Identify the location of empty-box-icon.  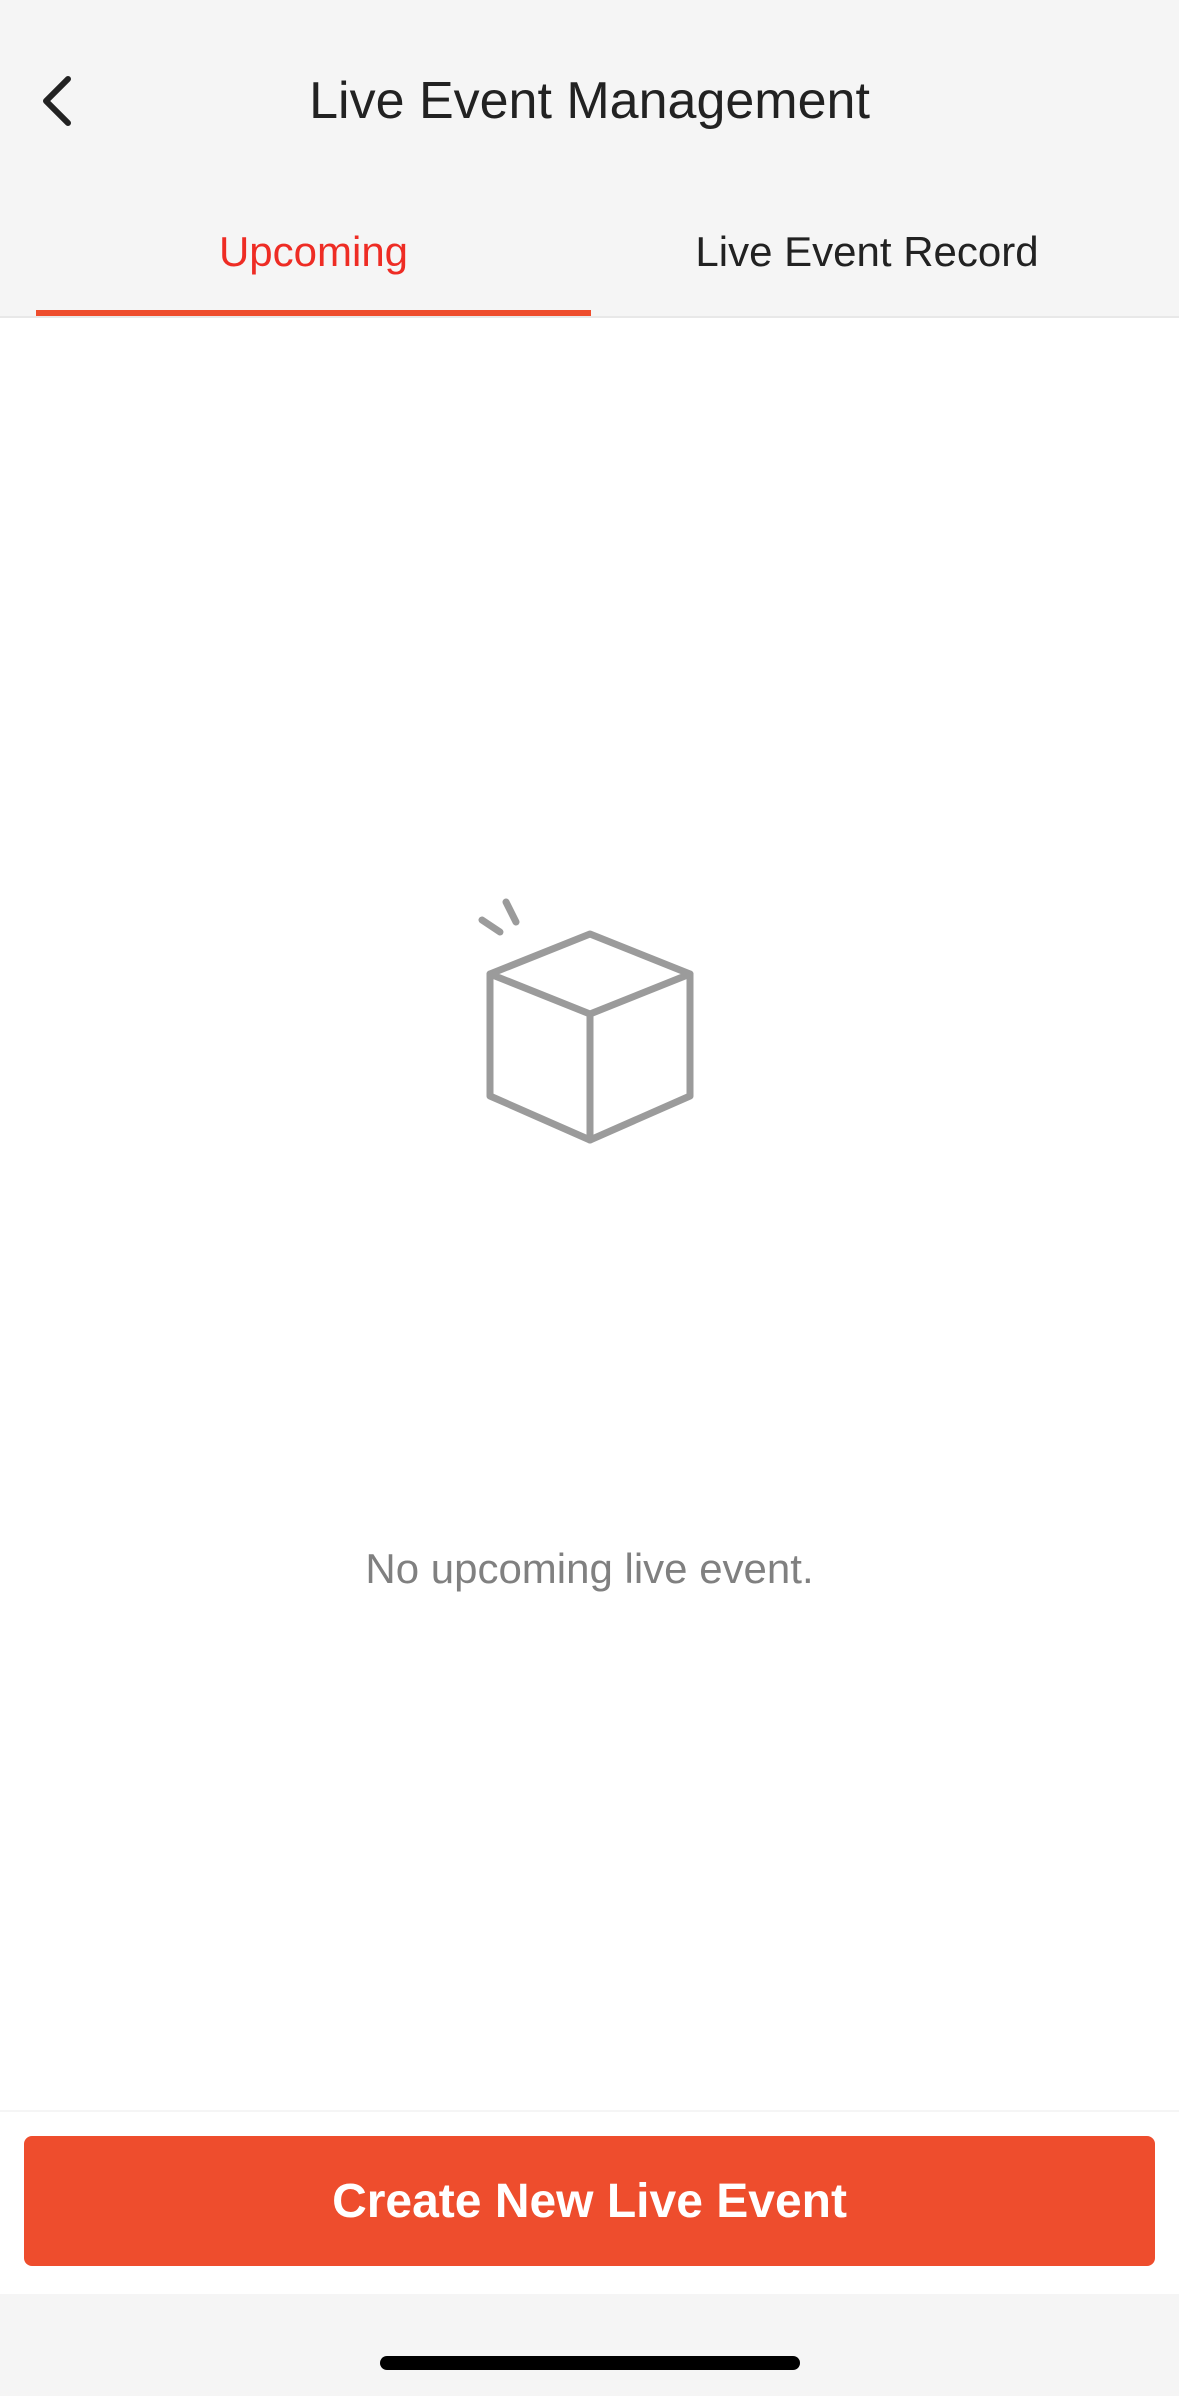
(586, 1021).